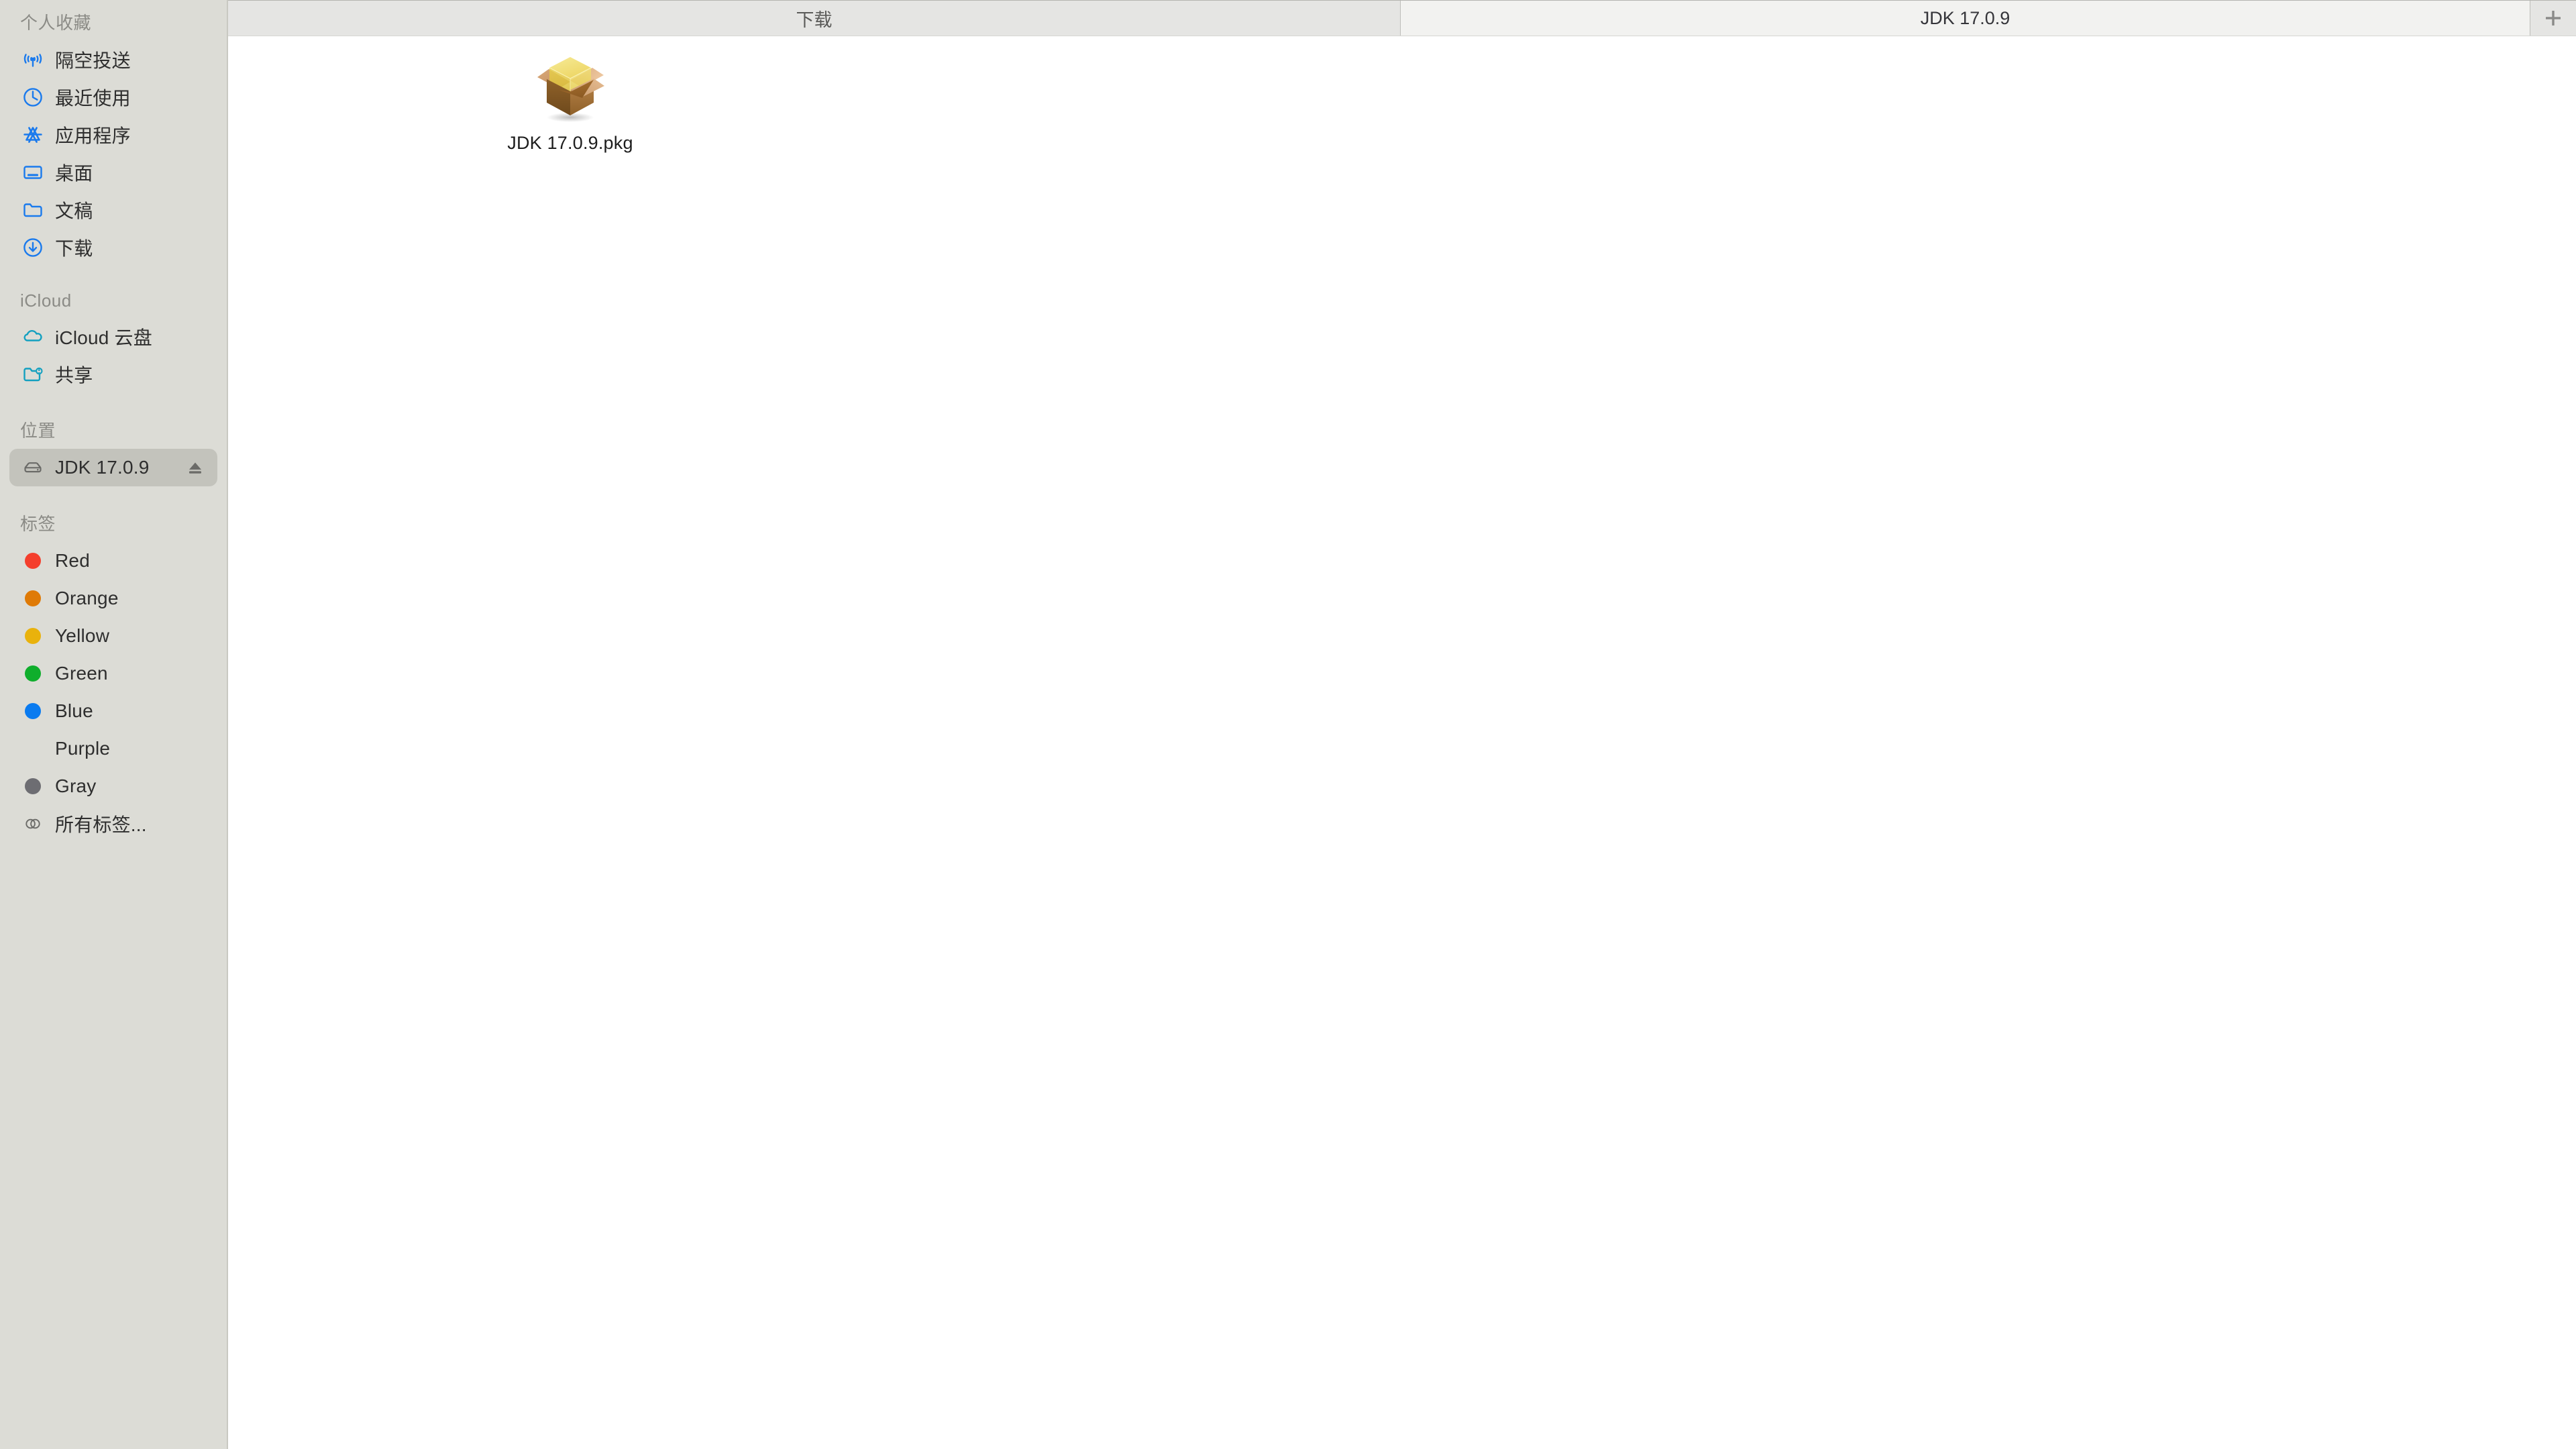 The width and height of the screenshot is (2576, 1449). What do you see at coordinates (38, 524) in the screenshot?
I see `sidebar-section-header-tags: 标签` at bounding box center [38, 524].